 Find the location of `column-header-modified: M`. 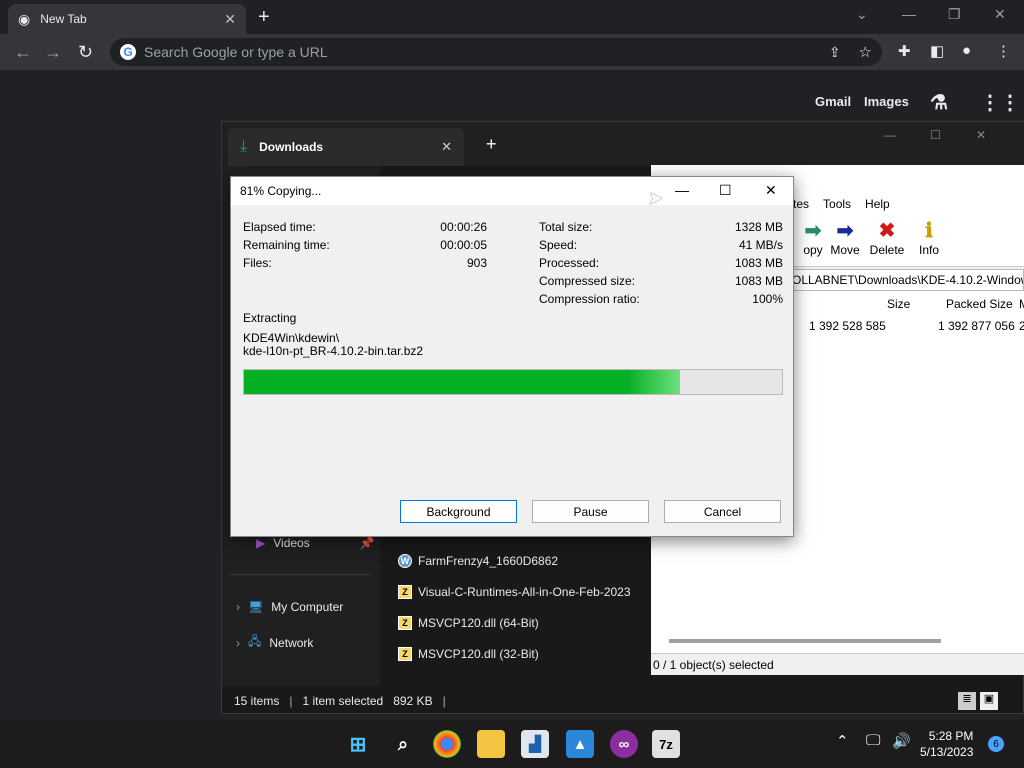

column-header-modified: M is located at coordinates (1021, 304).